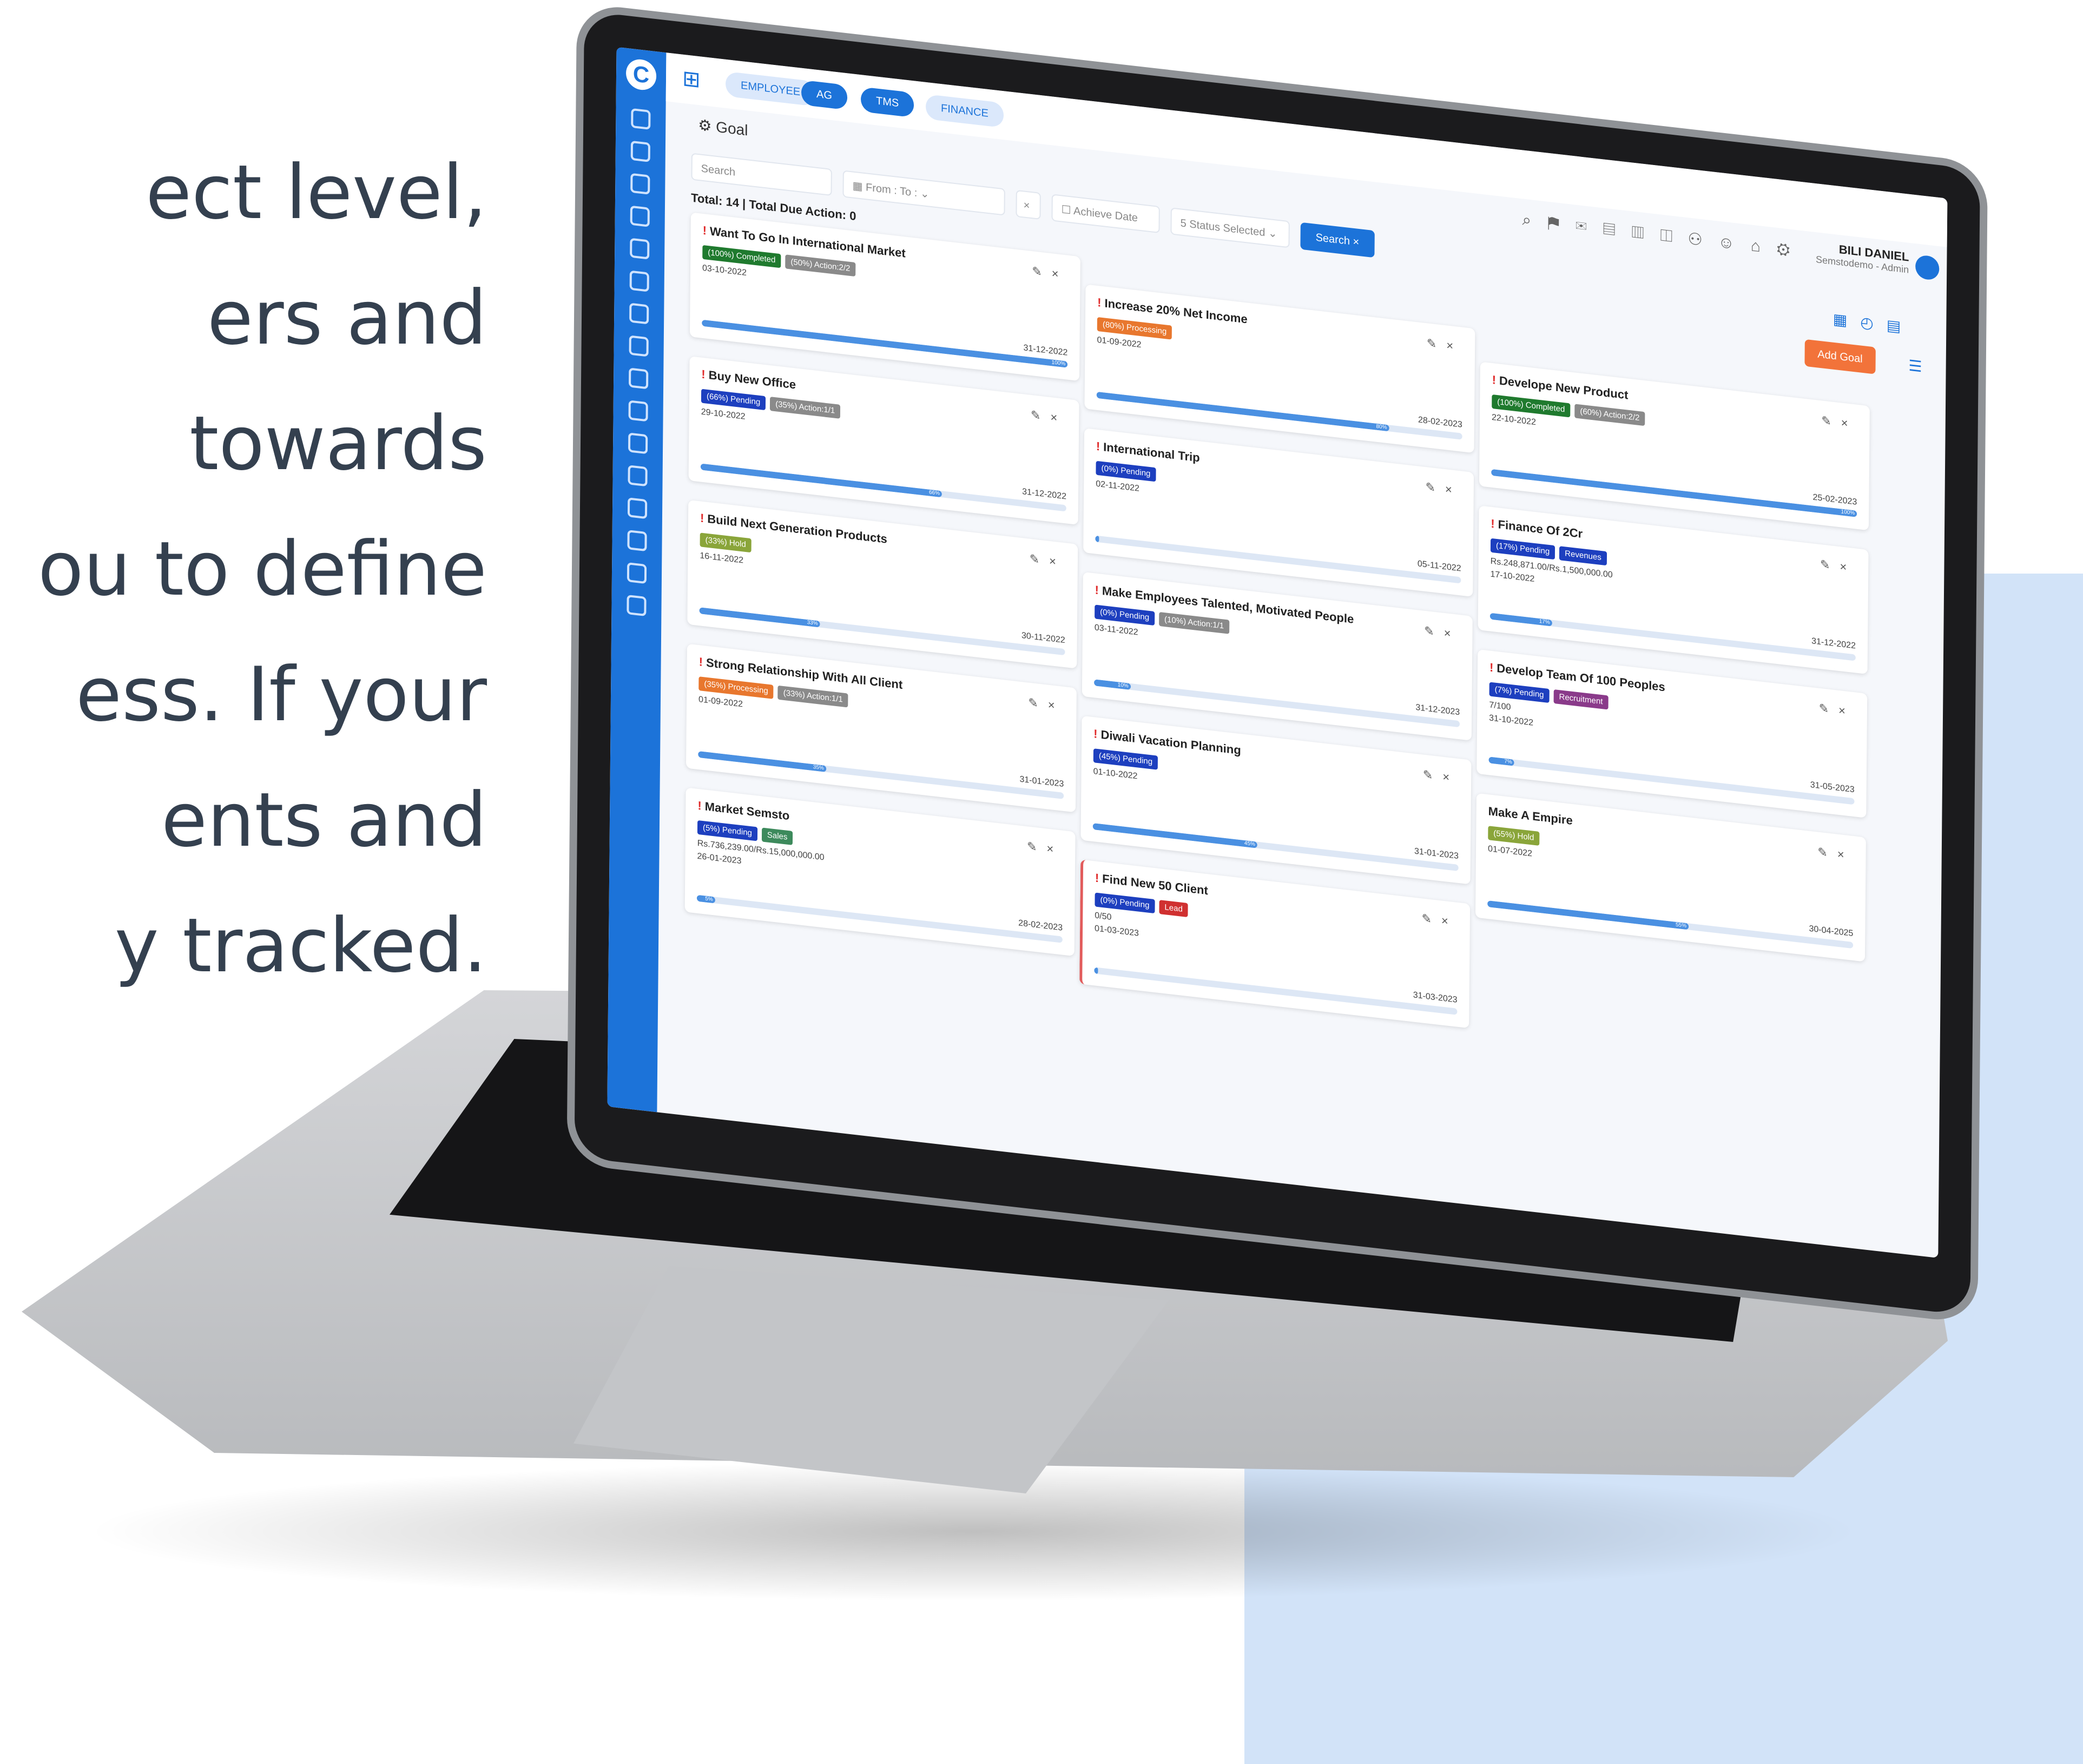 The height and width of the screenshot is (1764, 2083). I want to click on progress-bar: 7%, so click(1671, 780).